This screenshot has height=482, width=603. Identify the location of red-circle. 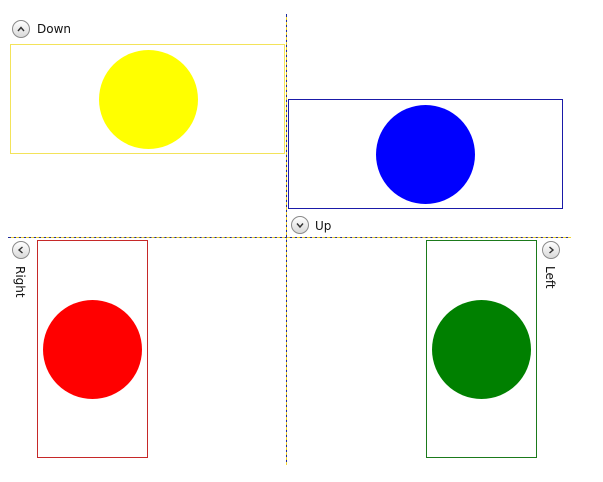
(92, 349).